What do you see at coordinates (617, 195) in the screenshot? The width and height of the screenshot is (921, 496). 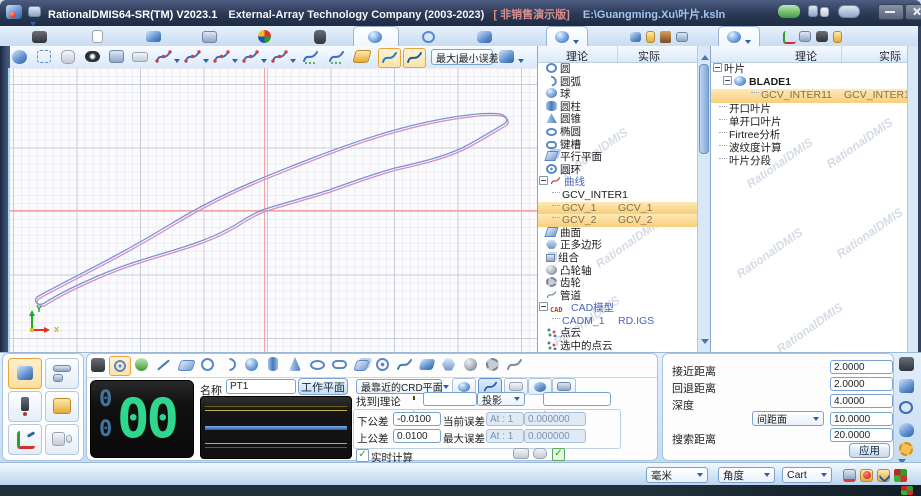 I see `tree-item-gcv-inter1: GCV_INTER1` at bounding box center [617, 195].